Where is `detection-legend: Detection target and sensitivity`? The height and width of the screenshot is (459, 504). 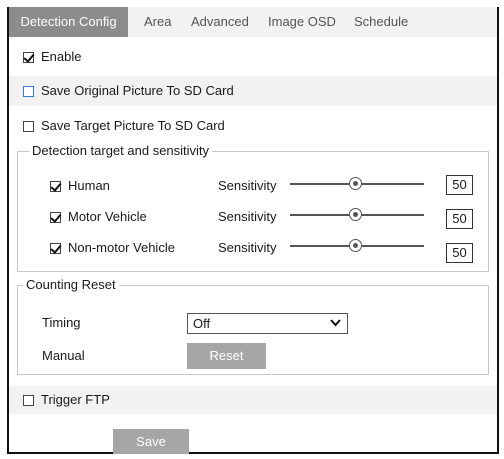 detection-legend: Detection target and sensitivity is located at coordinates (121, 150).